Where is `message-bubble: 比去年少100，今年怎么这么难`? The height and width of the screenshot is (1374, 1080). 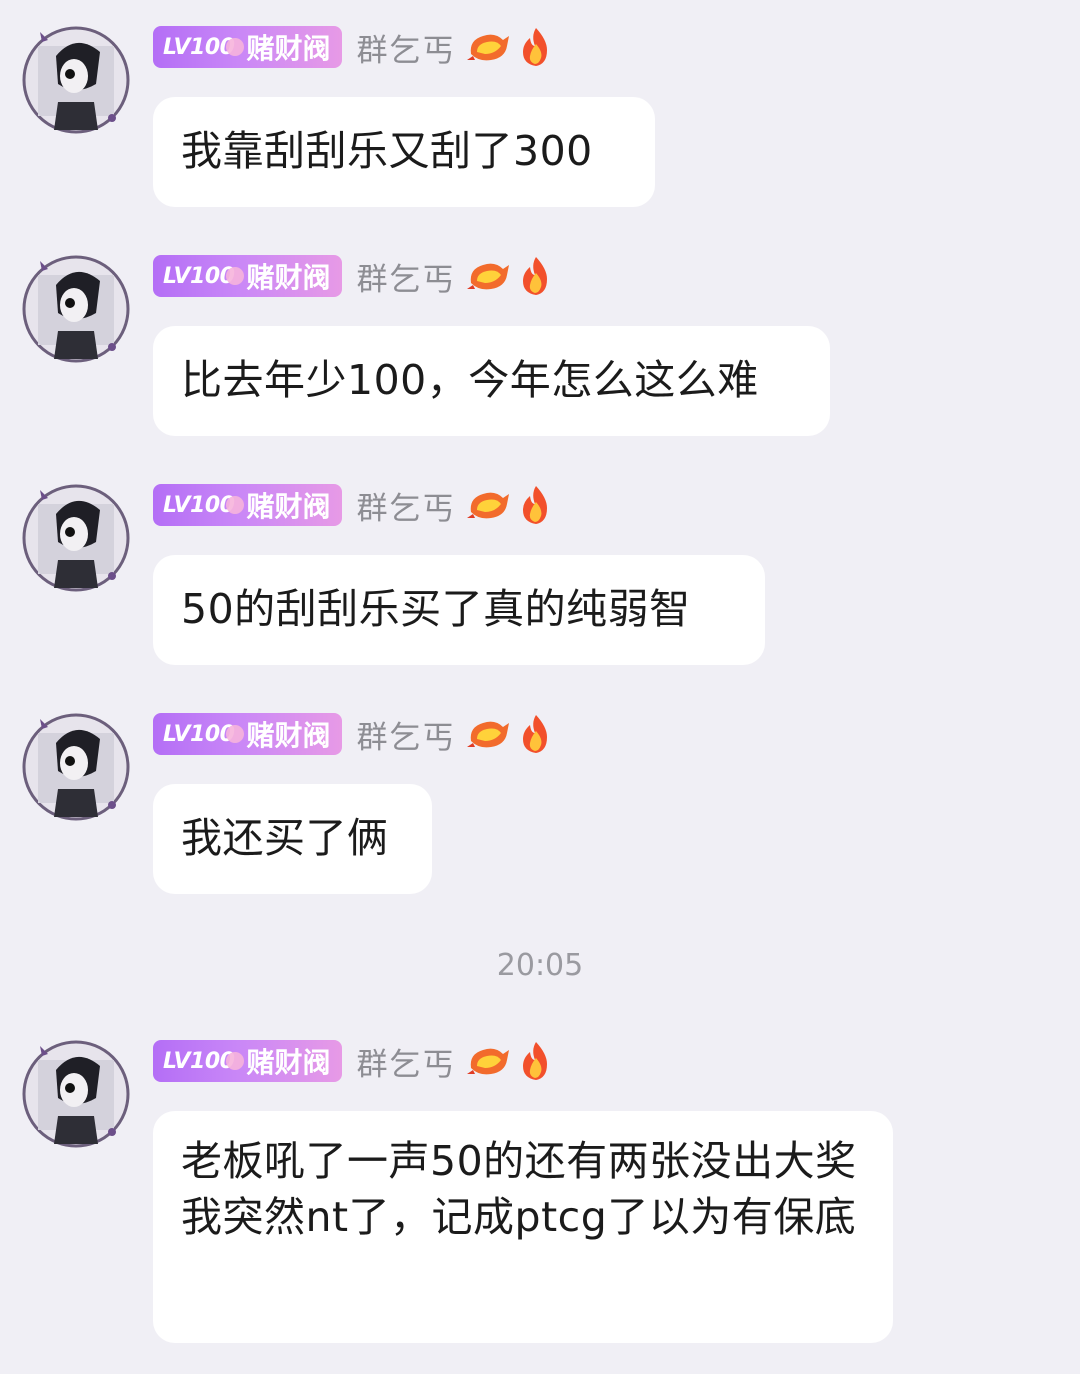
message-bubble: 比去年少100，今年怎么这么难 is located at coordinates (491, 381).